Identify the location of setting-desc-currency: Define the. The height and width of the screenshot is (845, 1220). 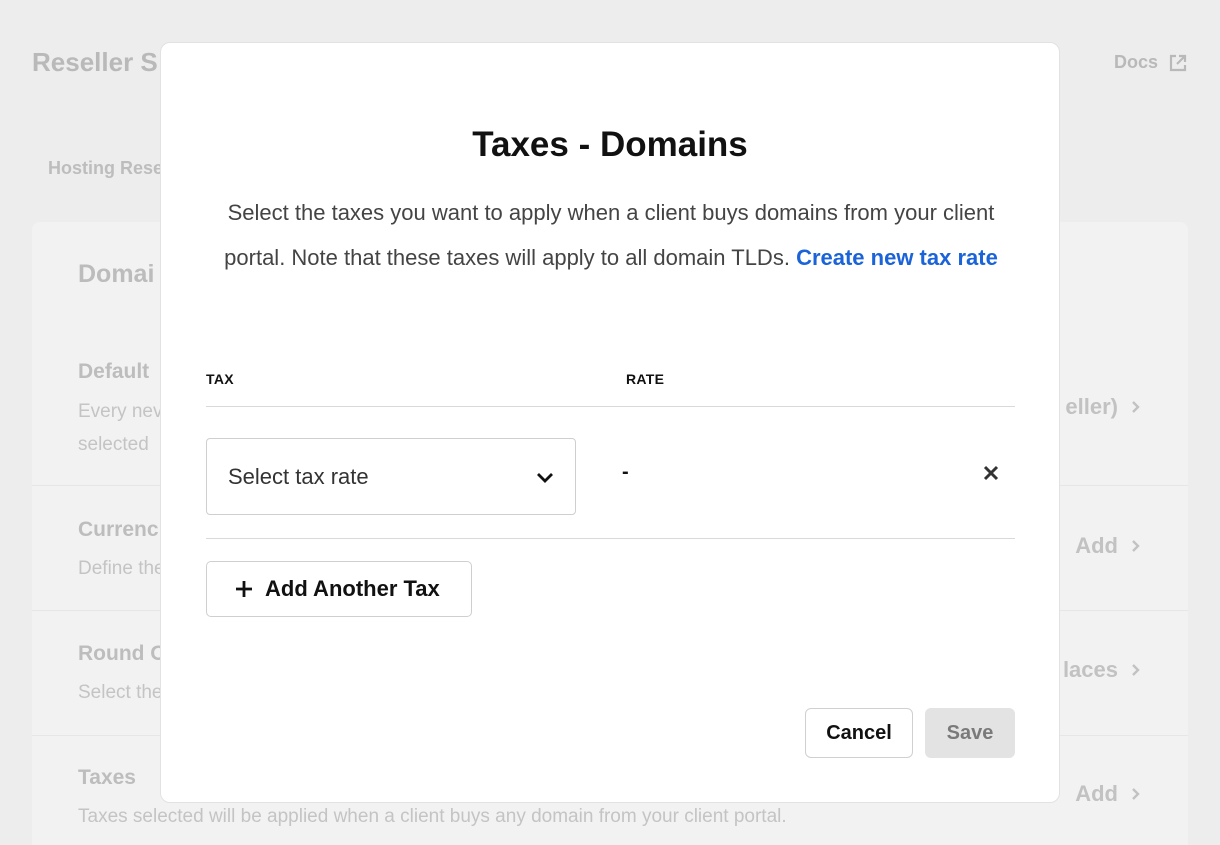
(121, 568).